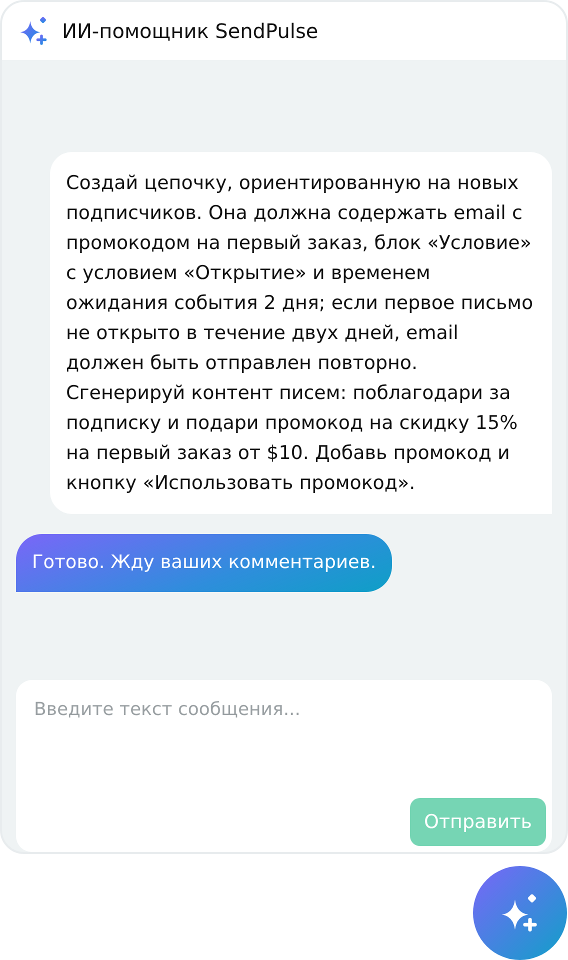 The image size is (568, 960). Describe the element at coordinates (190, 31) in the screenshot. I see `chat-title: ИИ-помощник SendPulse` at that location.